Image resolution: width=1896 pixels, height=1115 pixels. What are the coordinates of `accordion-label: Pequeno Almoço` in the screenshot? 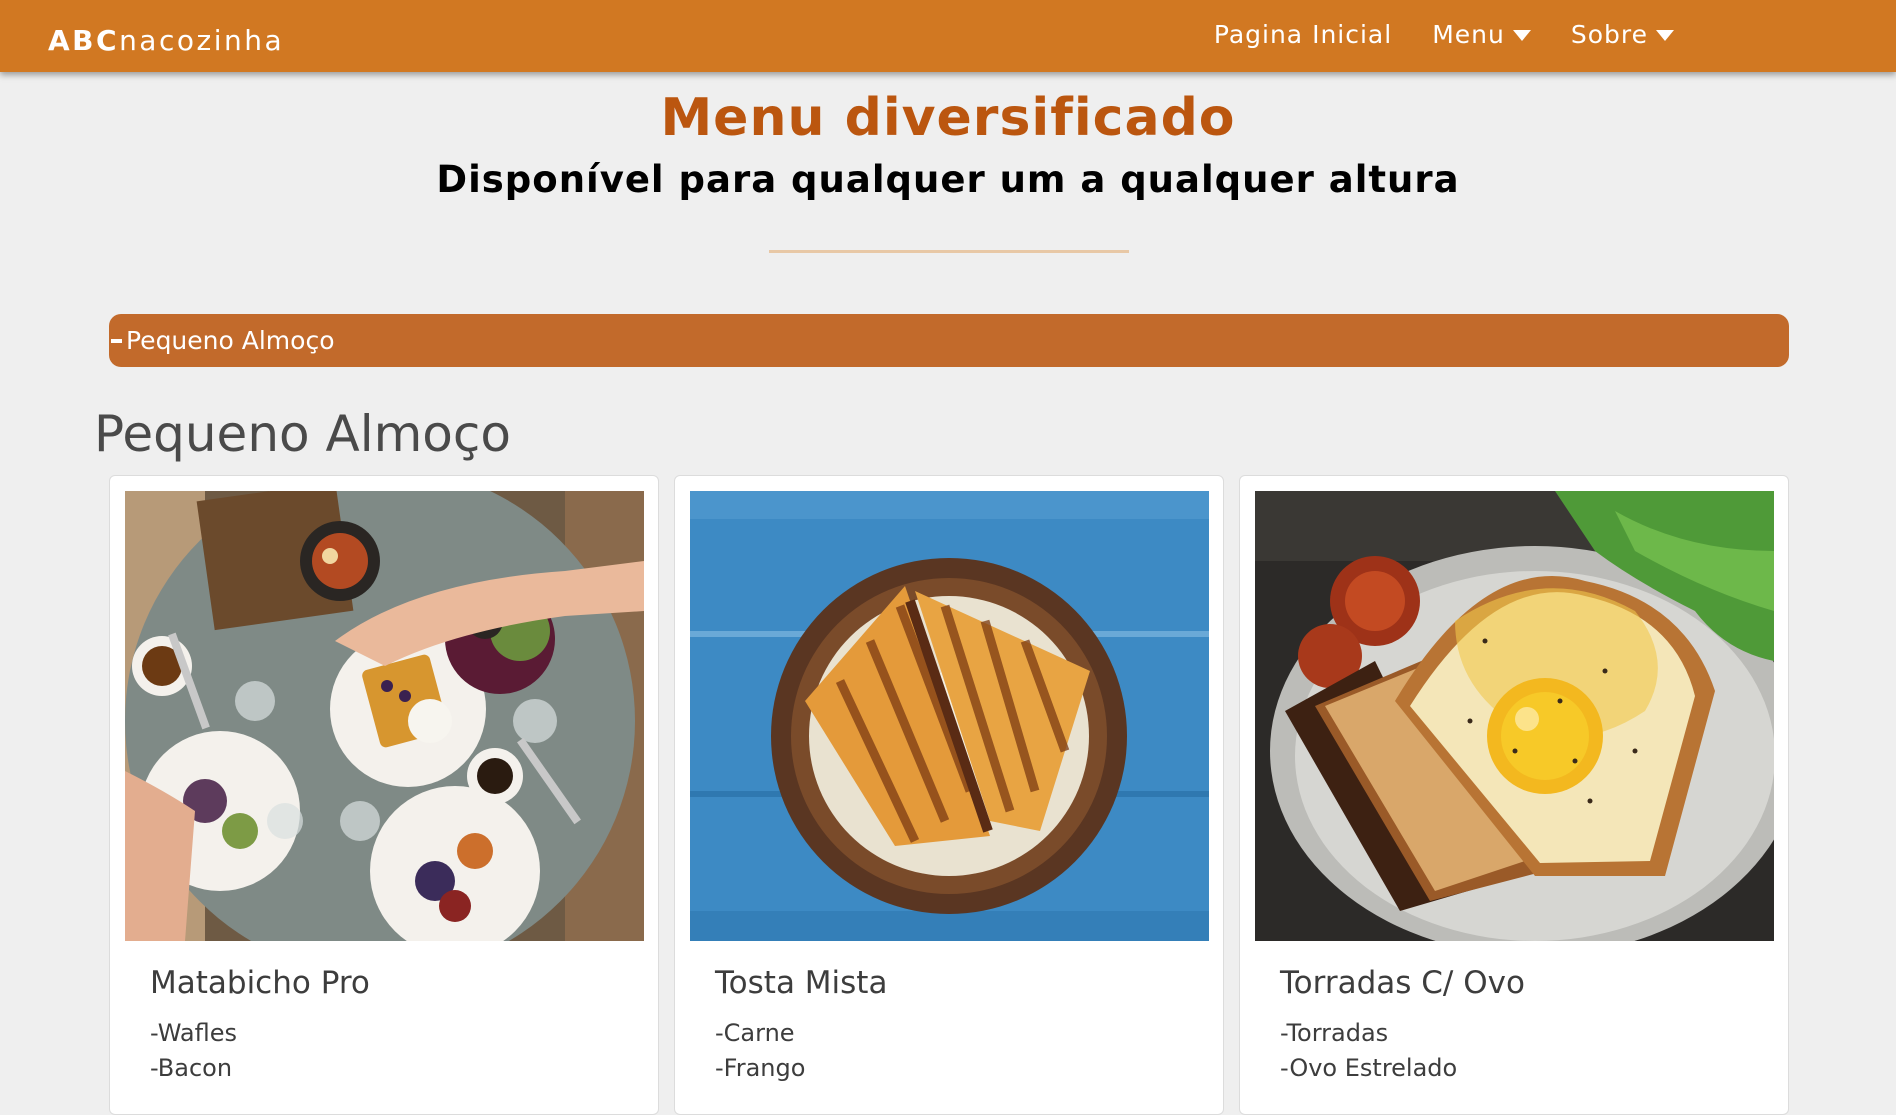 It's located at (230, 340).